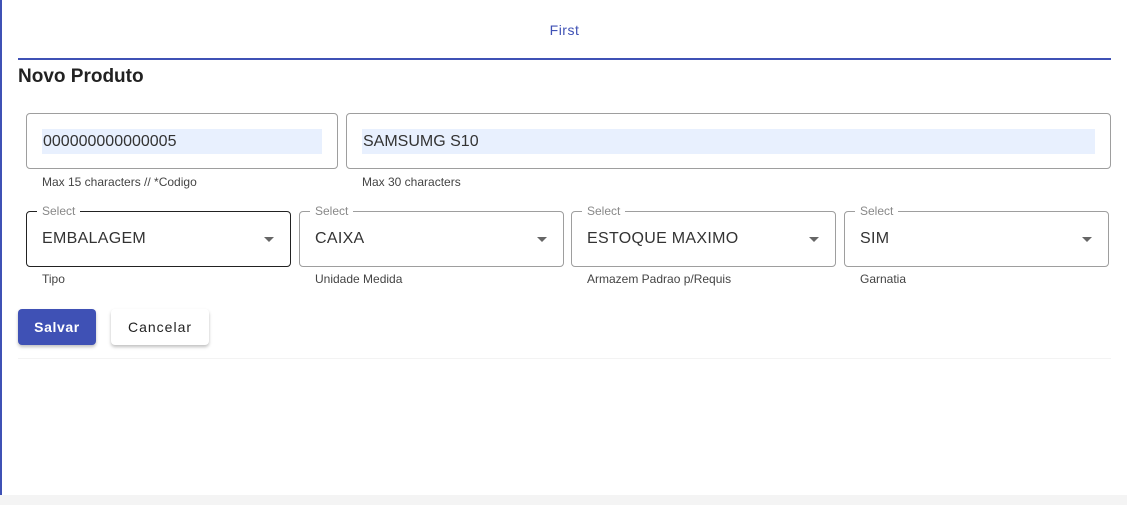  Describe the element at coordinates (564, 59) in the screenshot. I see `tab-indicator` at that location.